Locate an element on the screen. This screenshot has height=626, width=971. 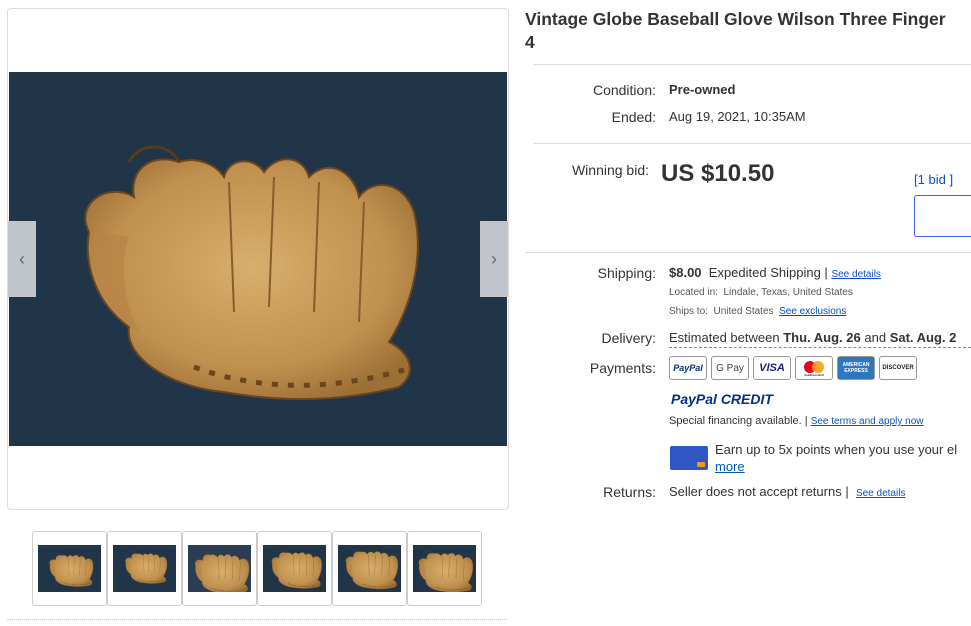
chevron-right-icon: › is located at coordinates (494, 258).